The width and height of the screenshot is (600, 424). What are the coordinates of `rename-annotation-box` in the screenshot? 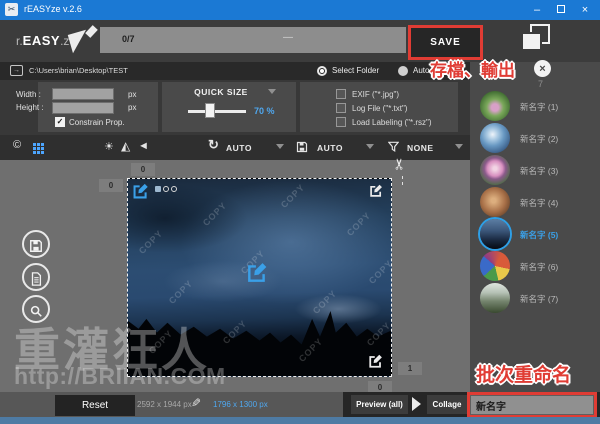 It's located at (532, 405).